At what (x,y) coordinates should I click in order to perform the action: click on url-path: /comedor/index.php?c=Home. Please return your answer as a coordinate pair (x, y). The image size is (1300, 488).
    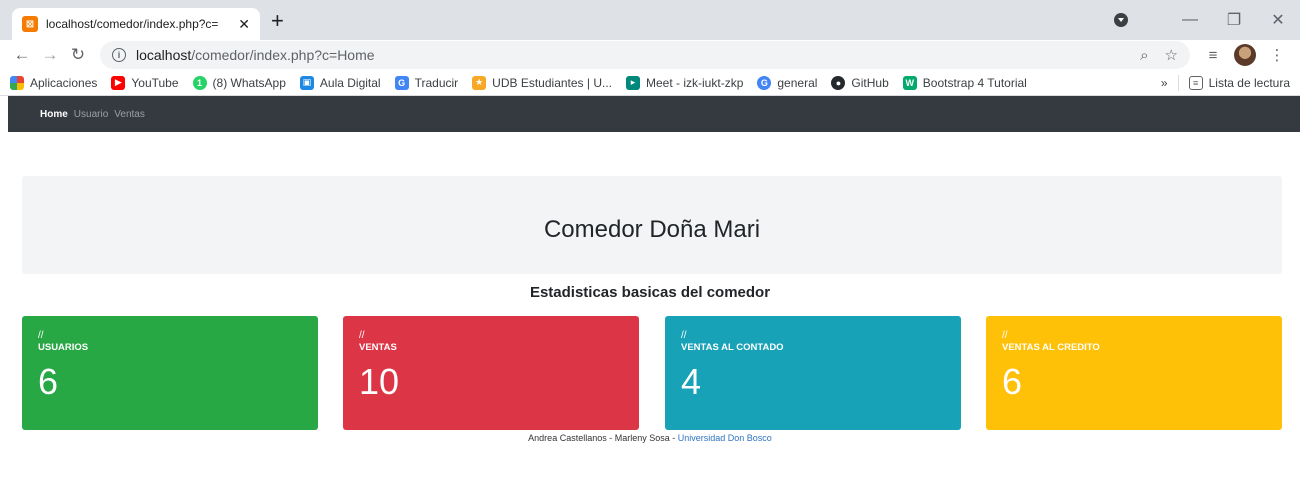
    Looking at the image, I should click on (283, 55).